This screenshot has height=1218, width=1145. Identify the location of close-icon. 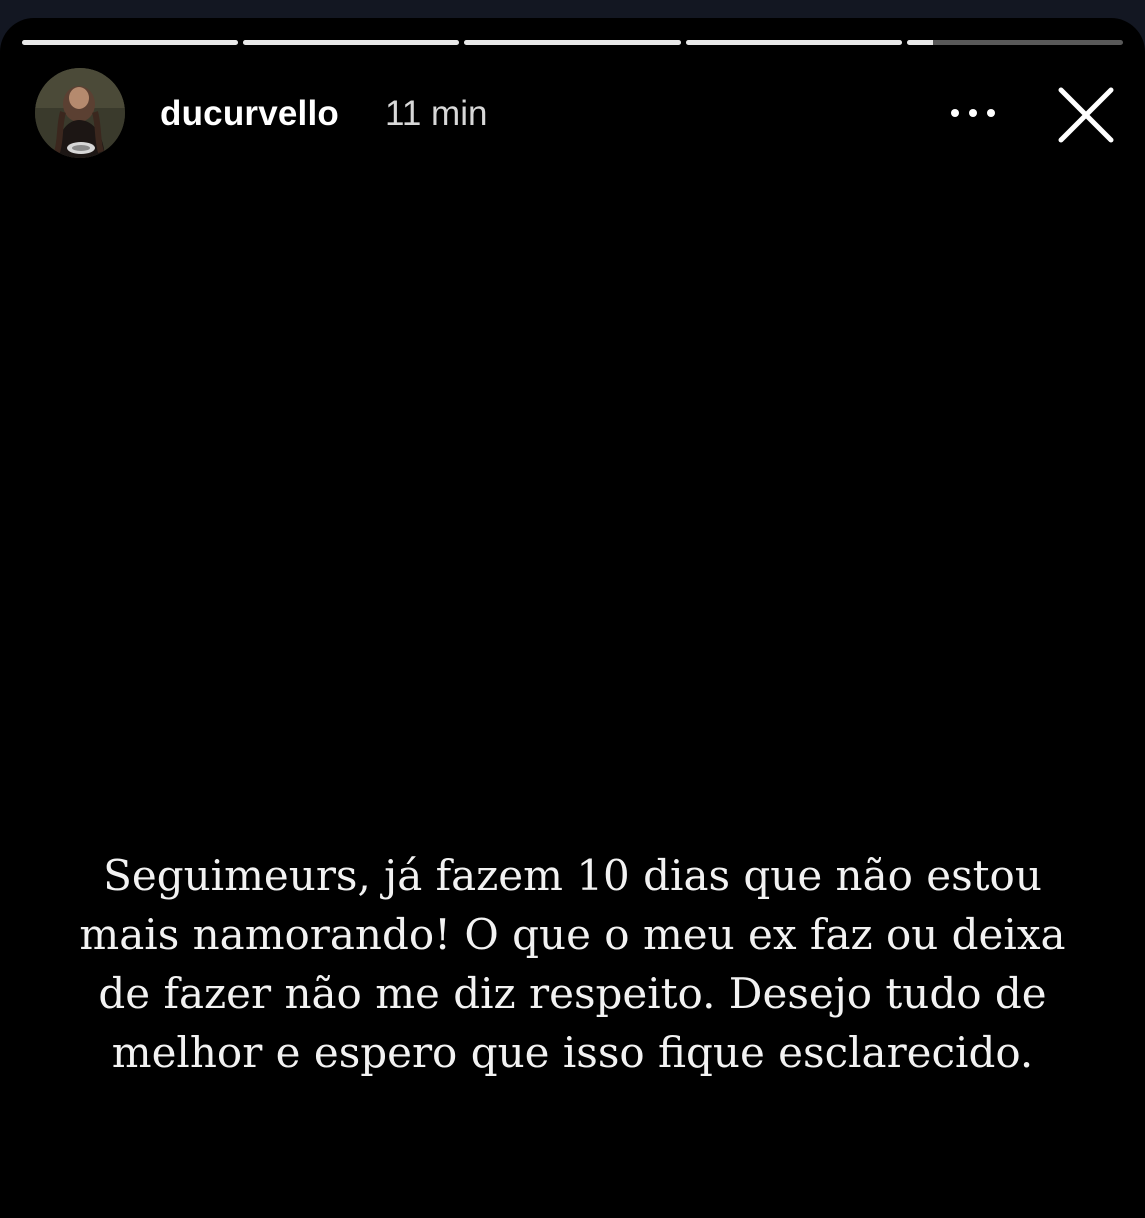
(1086, 115).